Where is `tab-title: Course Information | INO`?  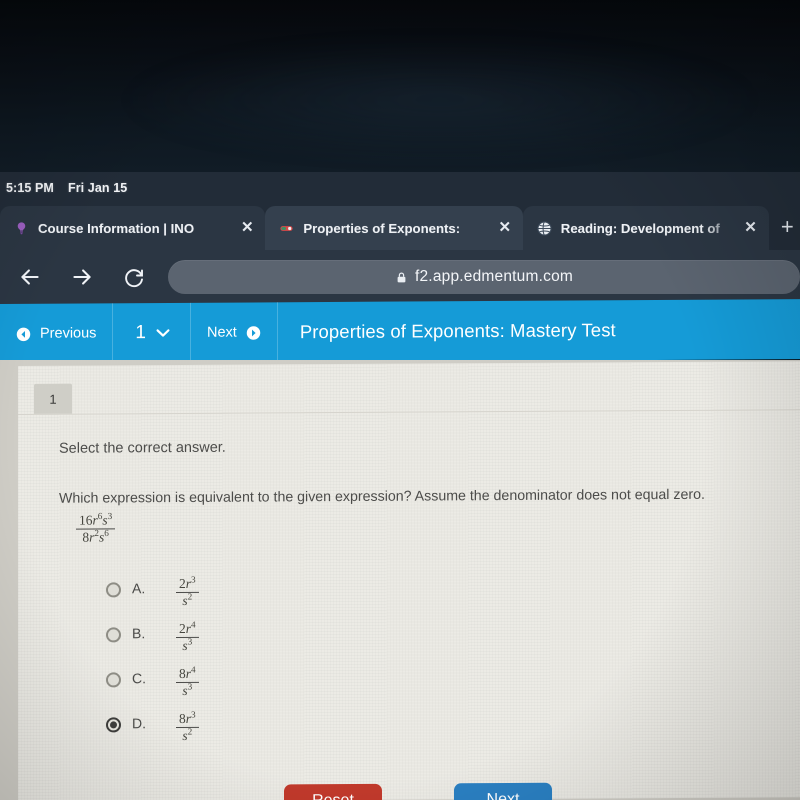 tab-title: Course Information | INO is located at coordinates (116, 228).